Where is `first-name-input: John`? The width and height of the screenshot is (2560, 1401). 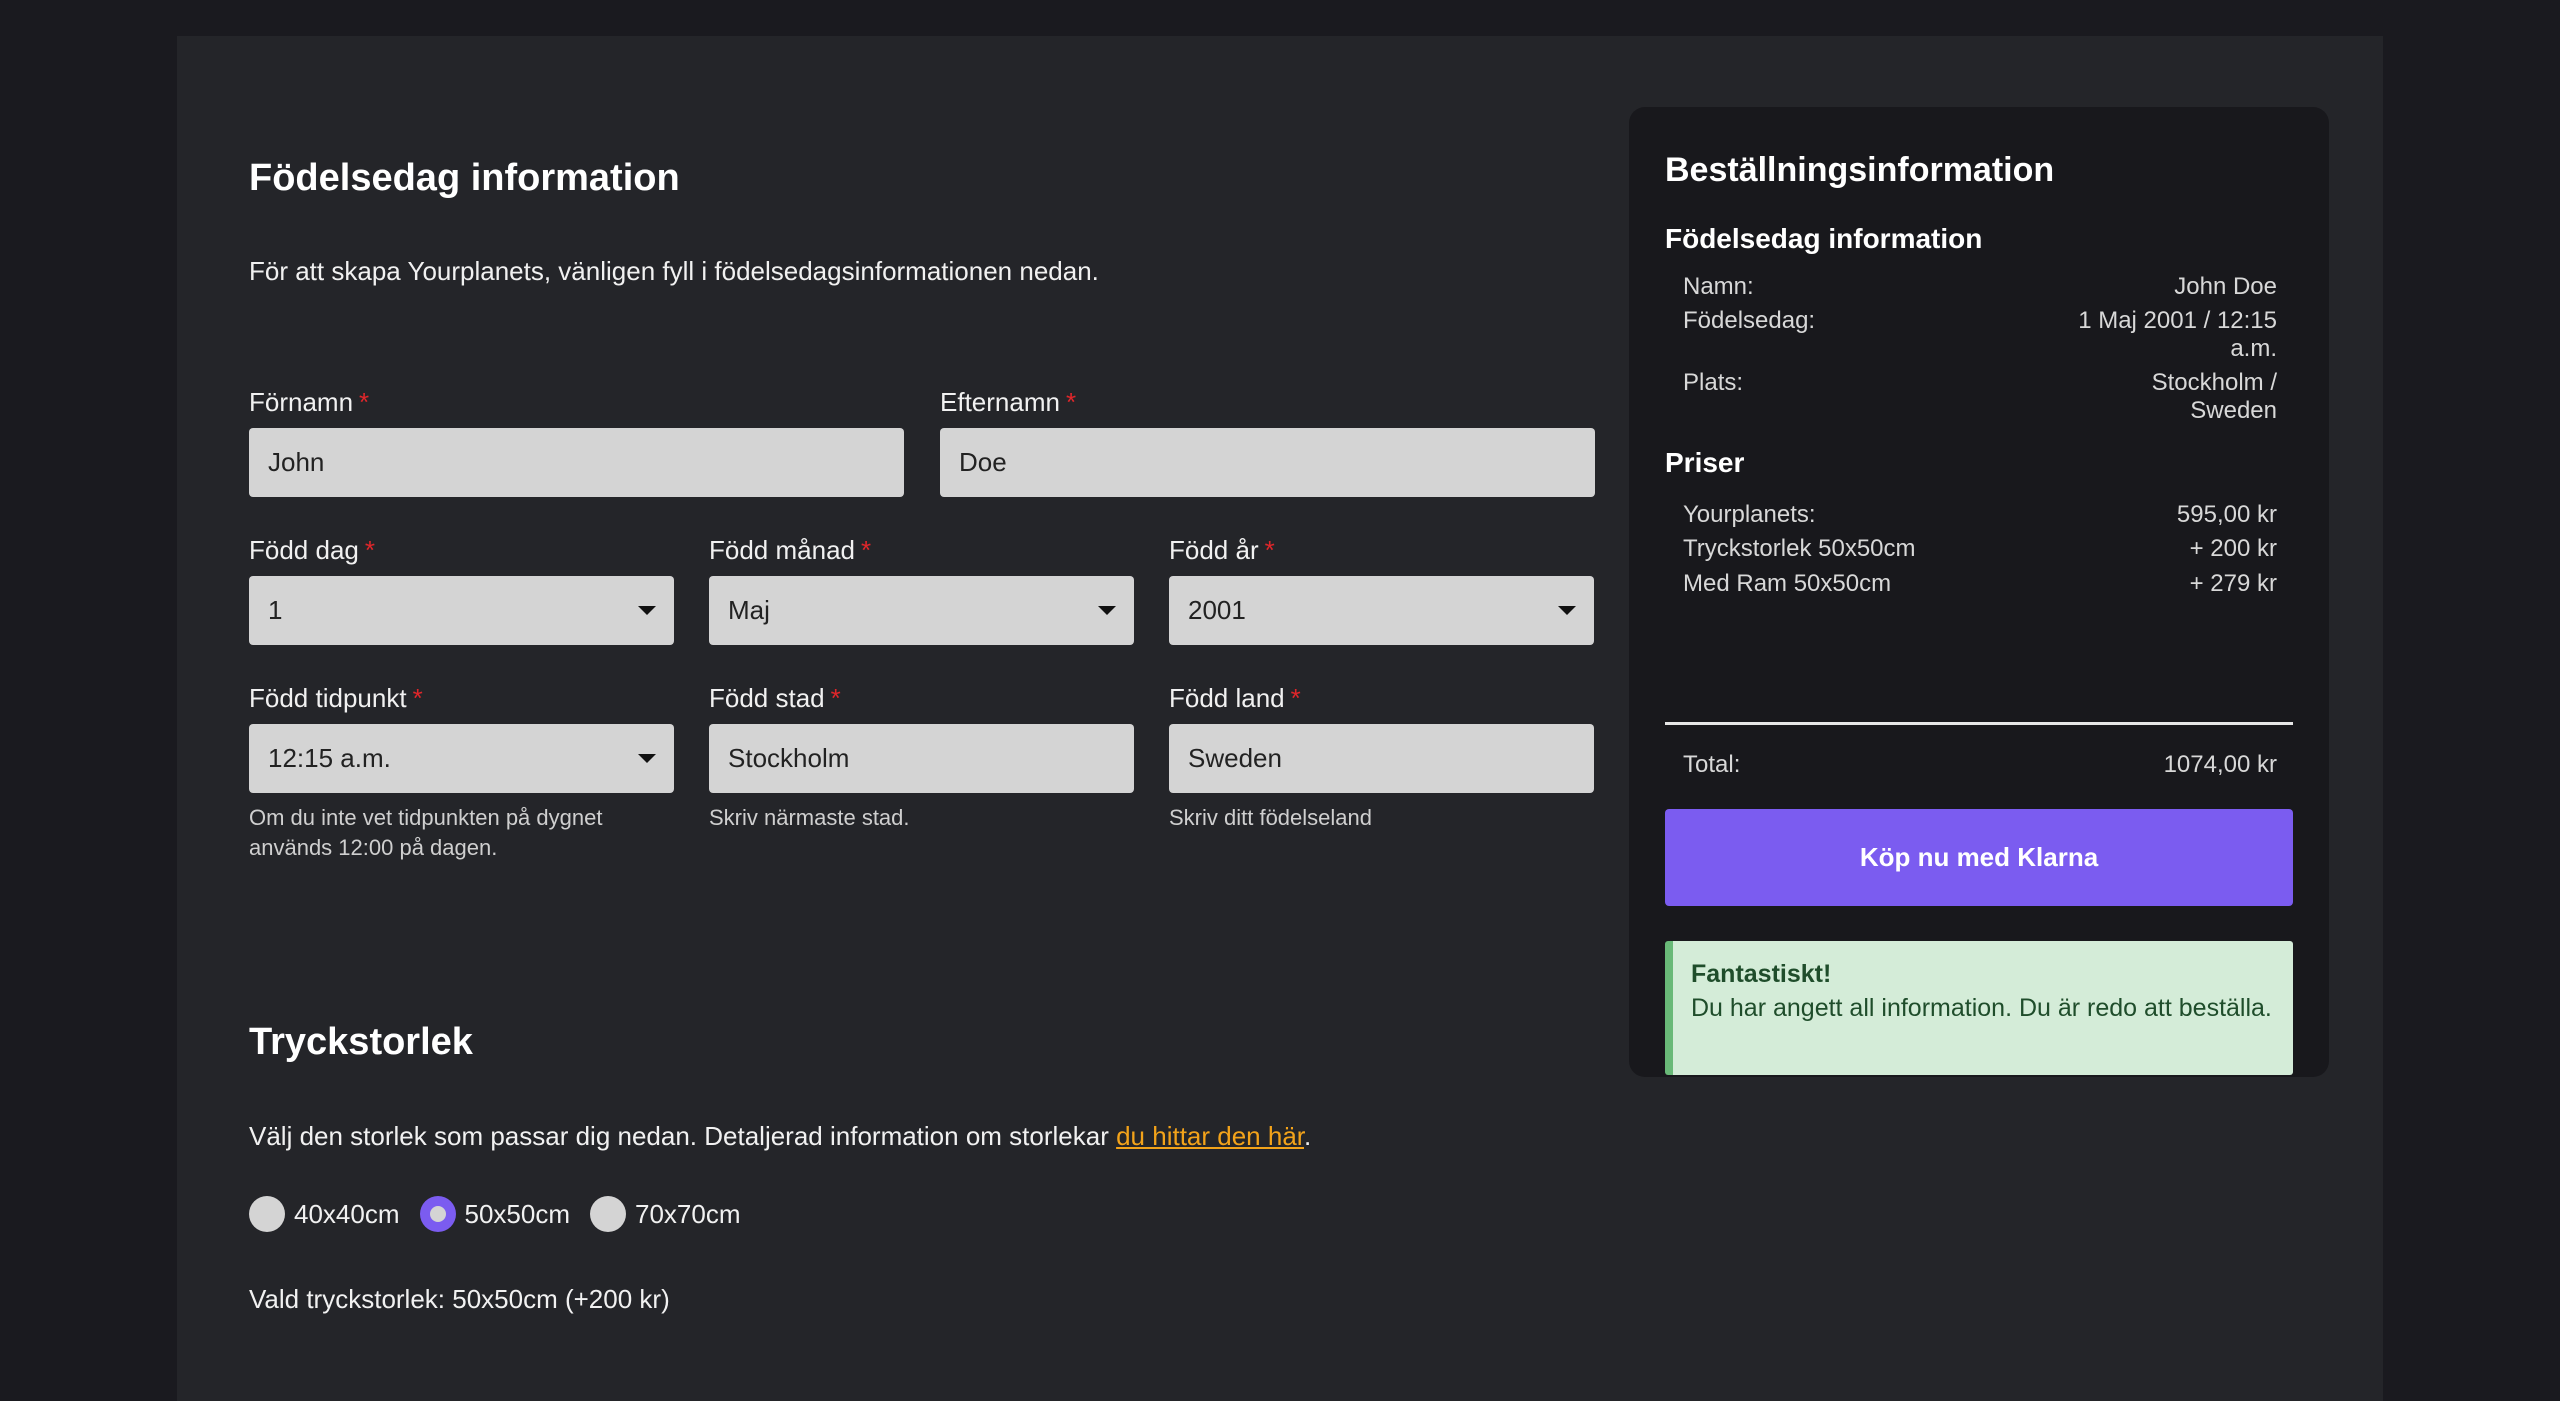 first-name-input: John is located at coordinates (576, 462).